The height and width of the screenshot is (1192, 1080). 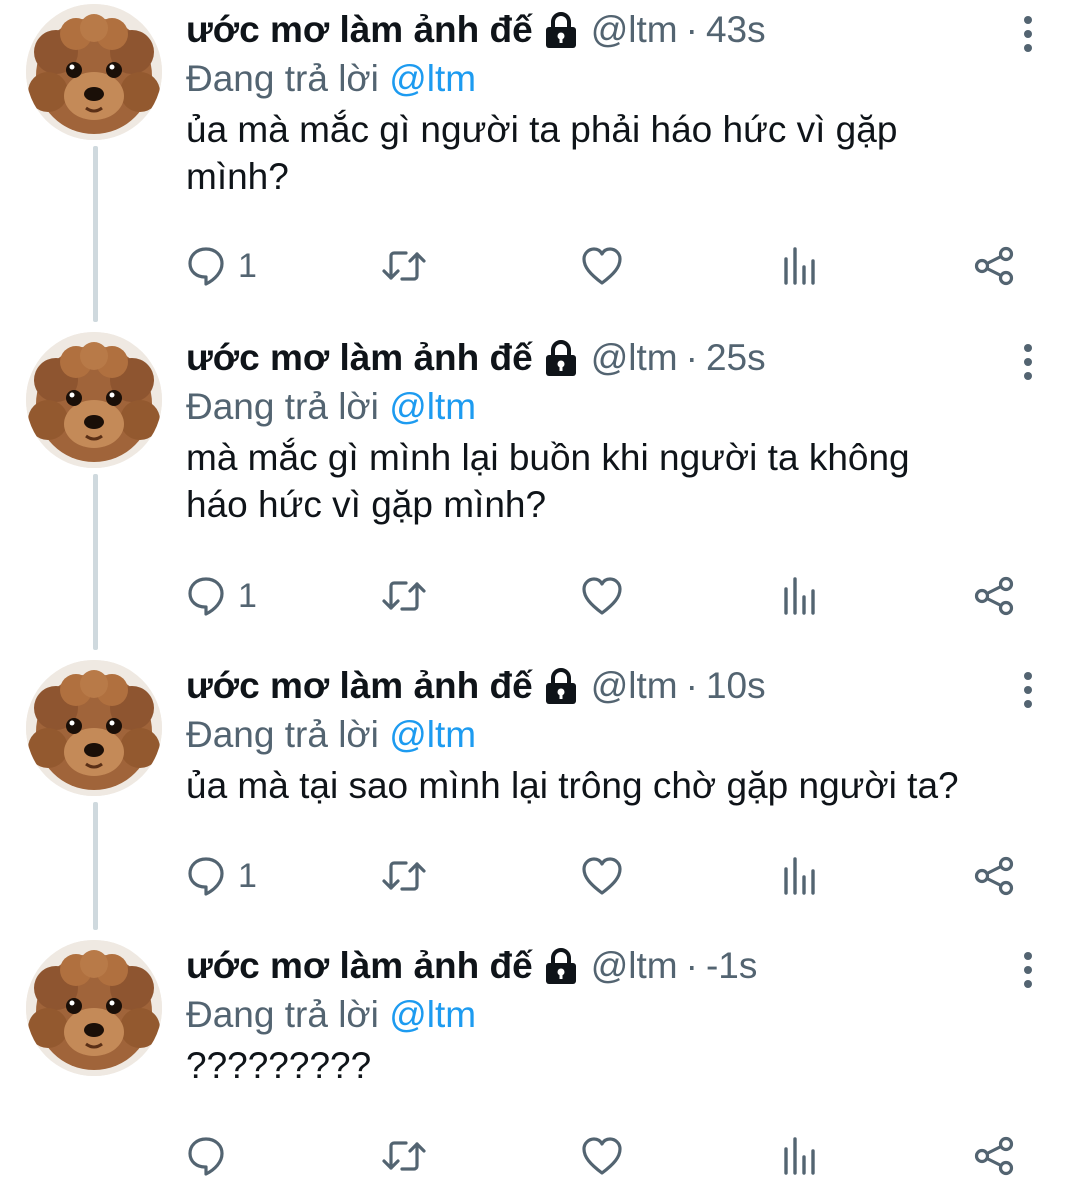 I want to click on reply-button, so click(x=212, y=1156).